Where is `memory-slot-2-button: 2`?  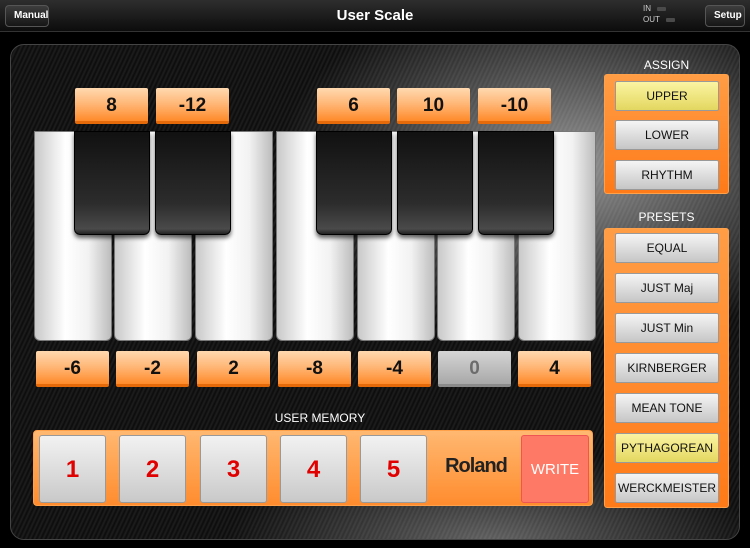
memory-slot-2-button: 2 is located at coordinates (152, 469).